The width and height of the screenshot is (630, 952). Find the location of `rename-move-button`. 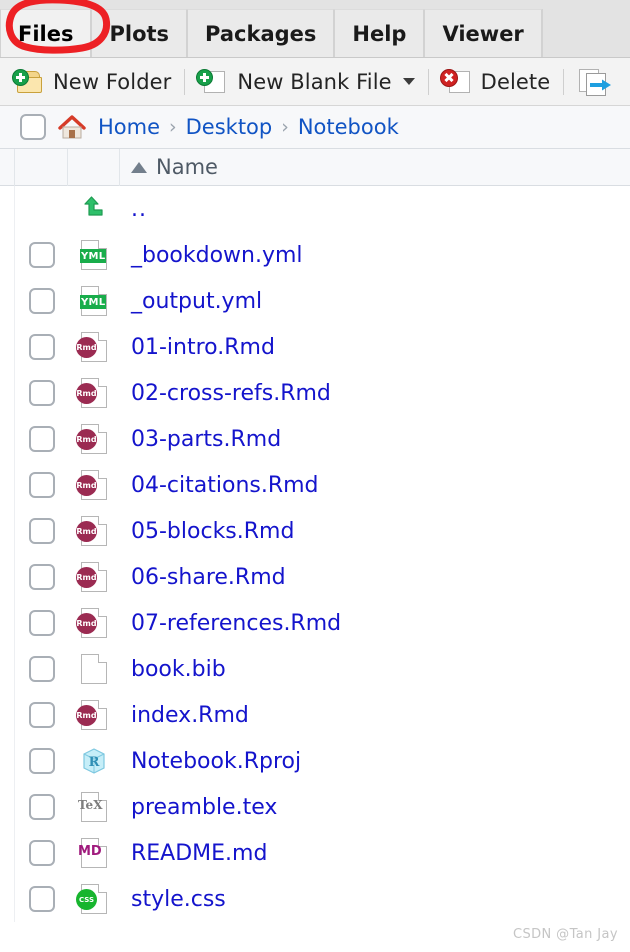

rename-move-button is located at coordinates (594, 82).